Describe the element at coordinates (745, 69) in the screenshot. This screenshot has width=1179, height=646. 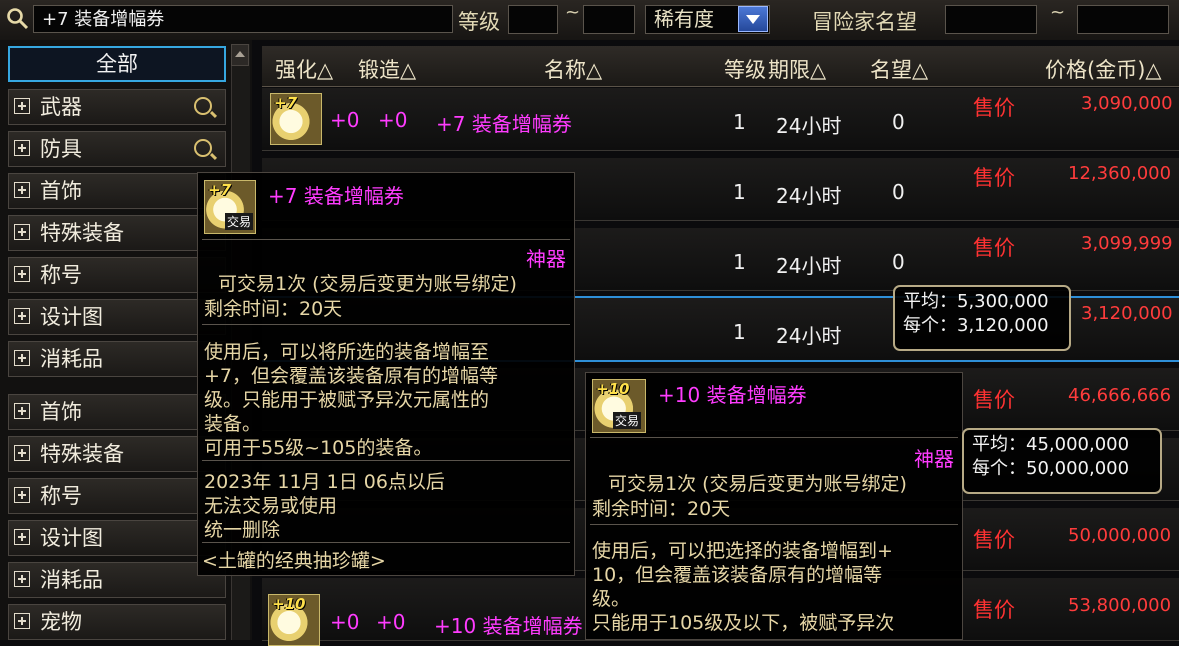
I see `header-level: 等级` at that location.